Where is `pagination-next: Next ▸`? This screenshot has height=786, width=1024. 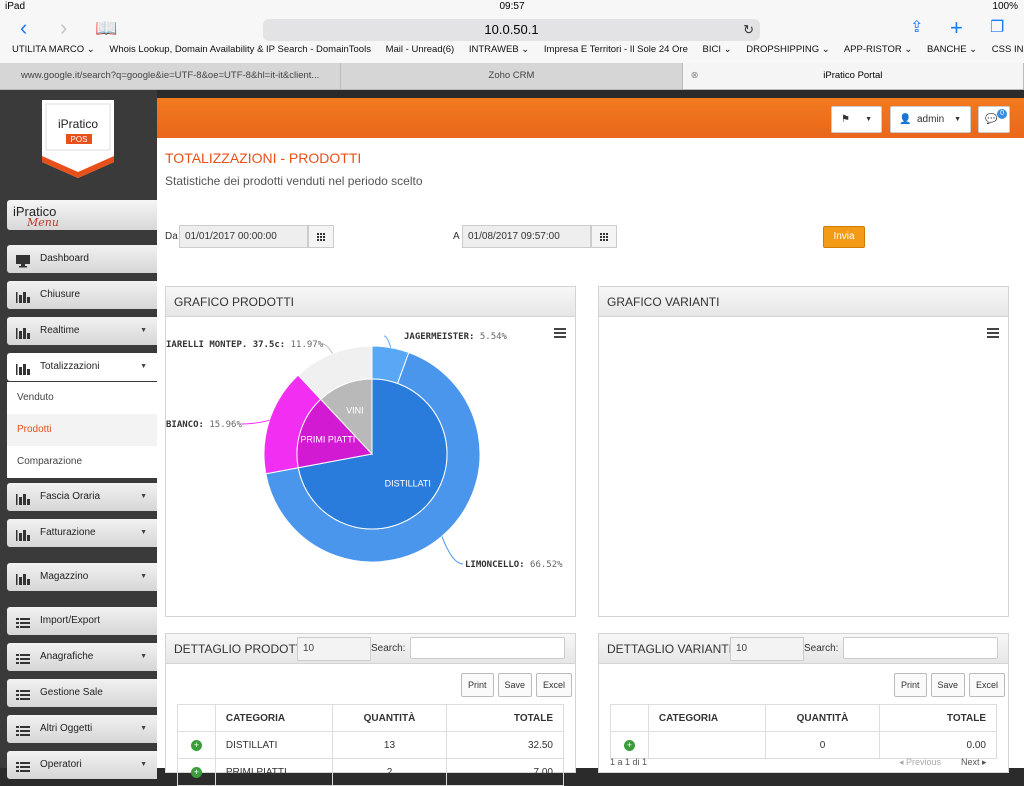 pagination-next: Next ▸ is located at coordinates (974, 762).